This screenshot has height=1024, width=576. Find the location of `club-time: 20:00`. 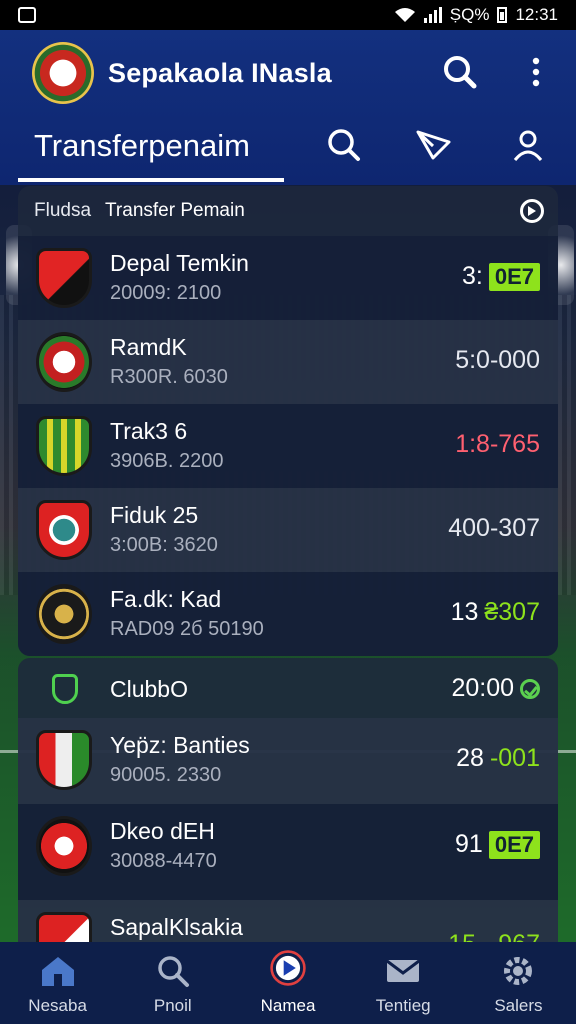

club-time: 20:00 is located at coordinates (495, 688).